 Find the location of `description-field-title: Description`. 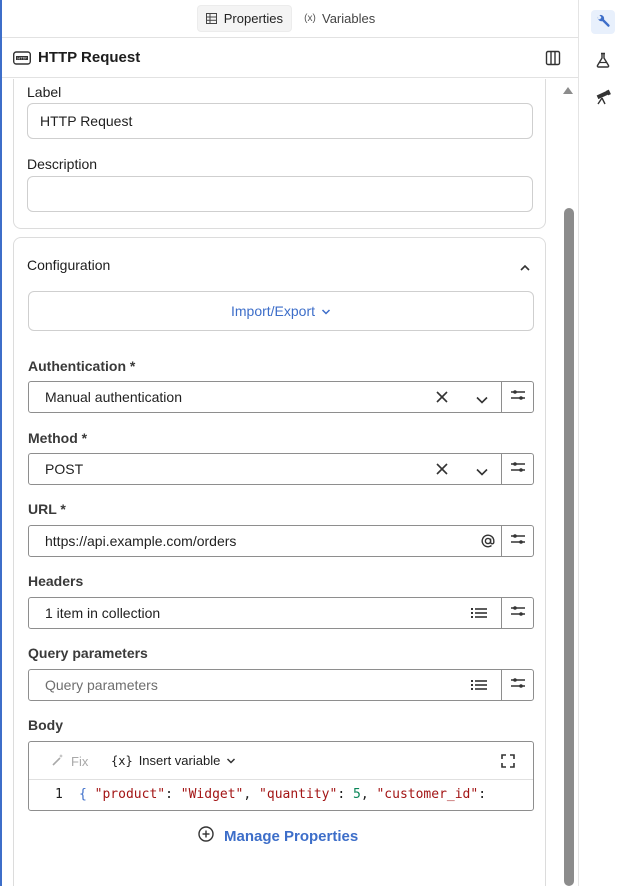

description-field-title: Description is located at coordinates (62, 164).